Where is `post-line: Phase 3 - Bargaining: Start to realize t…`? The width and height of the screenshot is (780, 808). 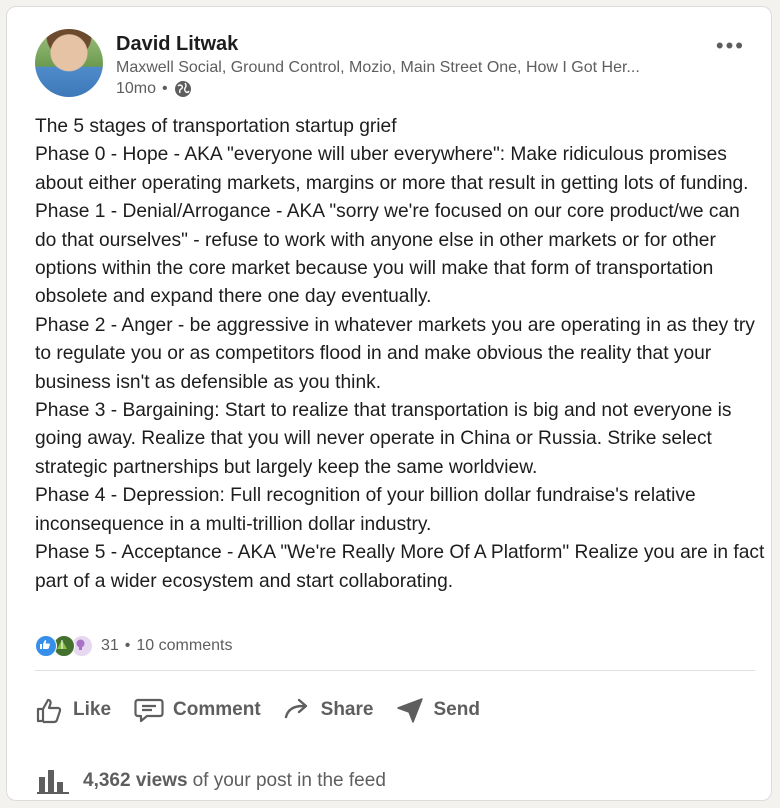
post-line: Phase 3 - Bargaining: Start to realize t… is located at coordinates (383, 439).